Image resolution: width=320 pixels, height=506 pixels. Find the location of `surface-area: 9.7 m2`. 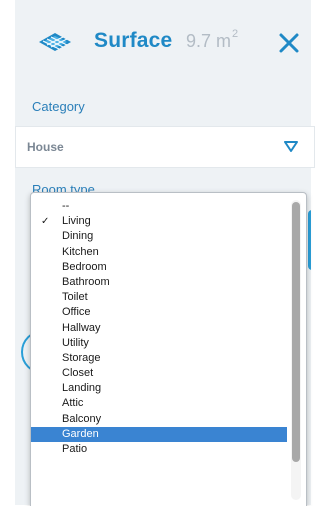

surface-area: 9.7 m2 is located at coordinates (212, 40).